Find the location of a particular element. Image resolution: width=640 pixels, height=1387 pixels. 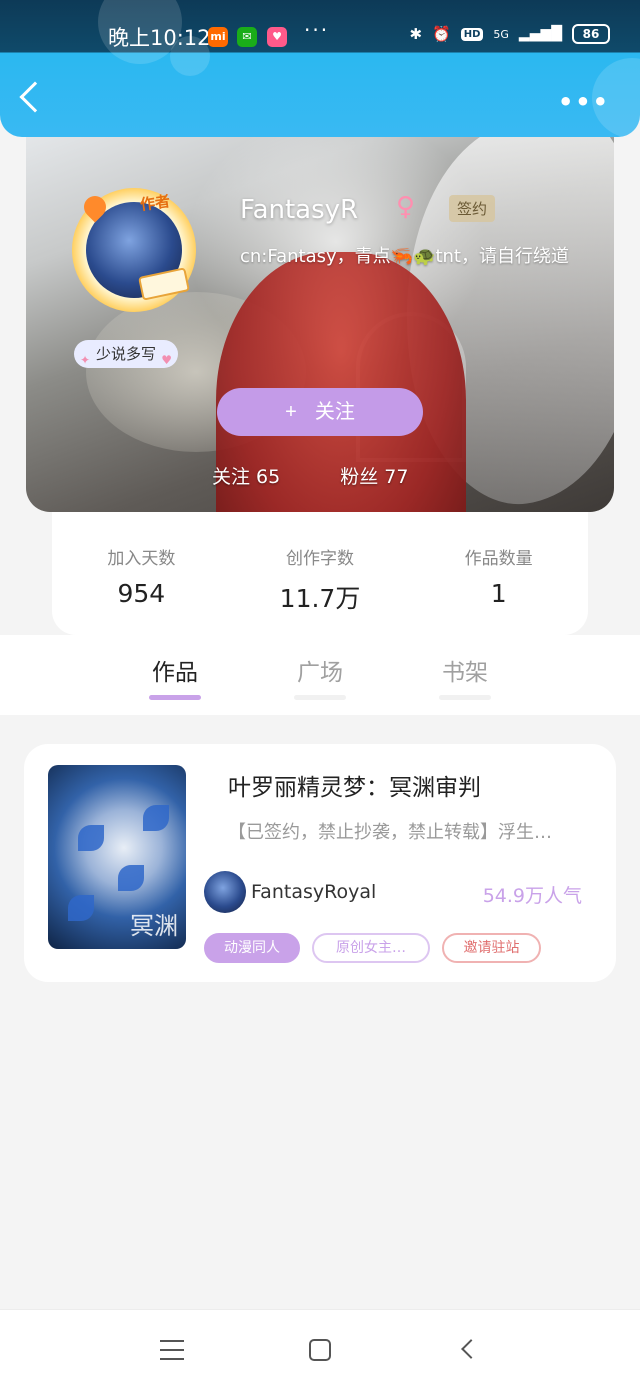

tab-works: 作品 is located at coordinates (175, 676).